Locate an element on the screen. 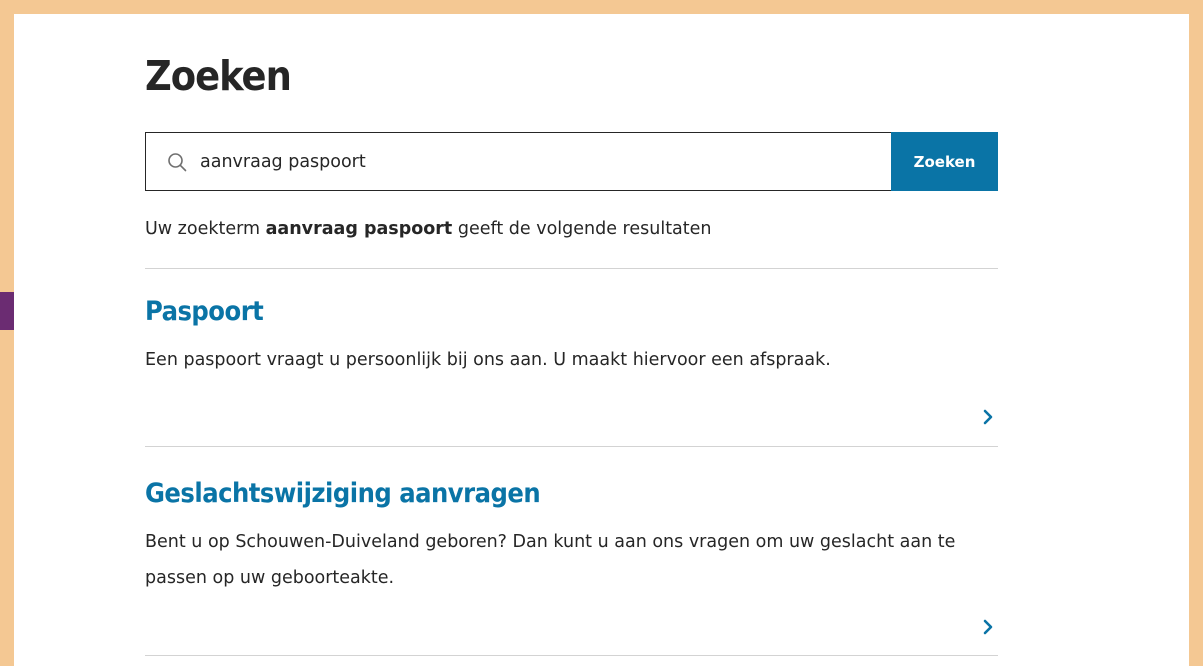 The image size is (1203, 666). search-input is located at coordinates (520, 161).